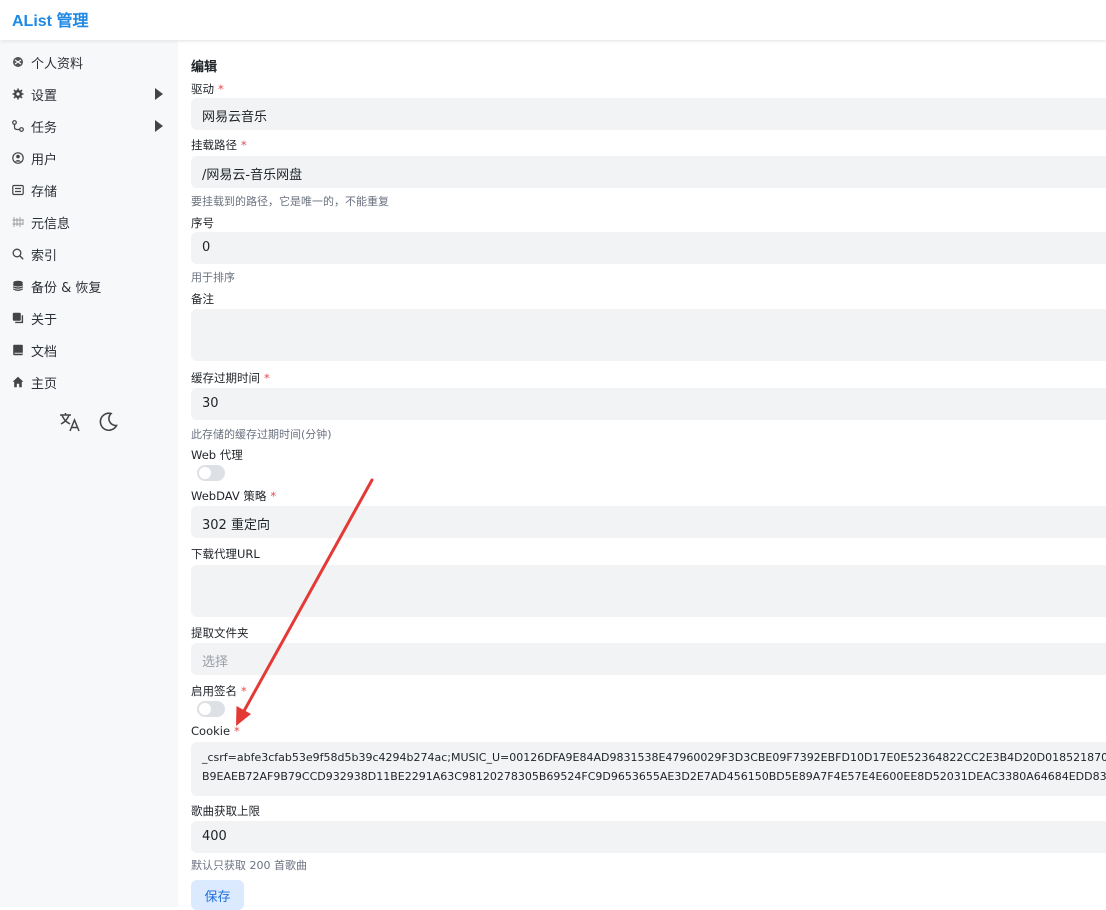 This screenshot has height=910, width=1106. I want to click on tasks-icon, so click(18, 126).